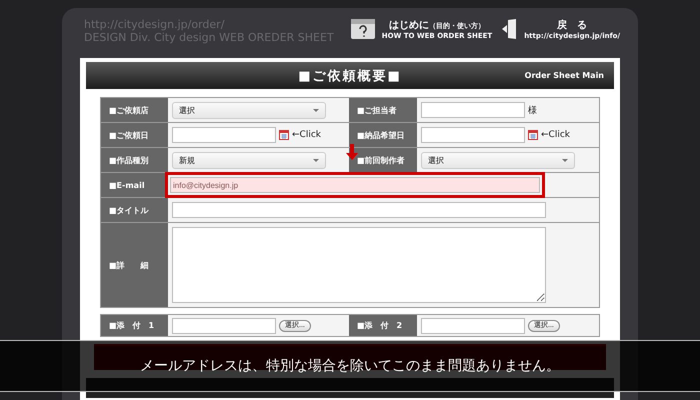  I want to click on field-label: ■添 付 2, so click(383, 325).